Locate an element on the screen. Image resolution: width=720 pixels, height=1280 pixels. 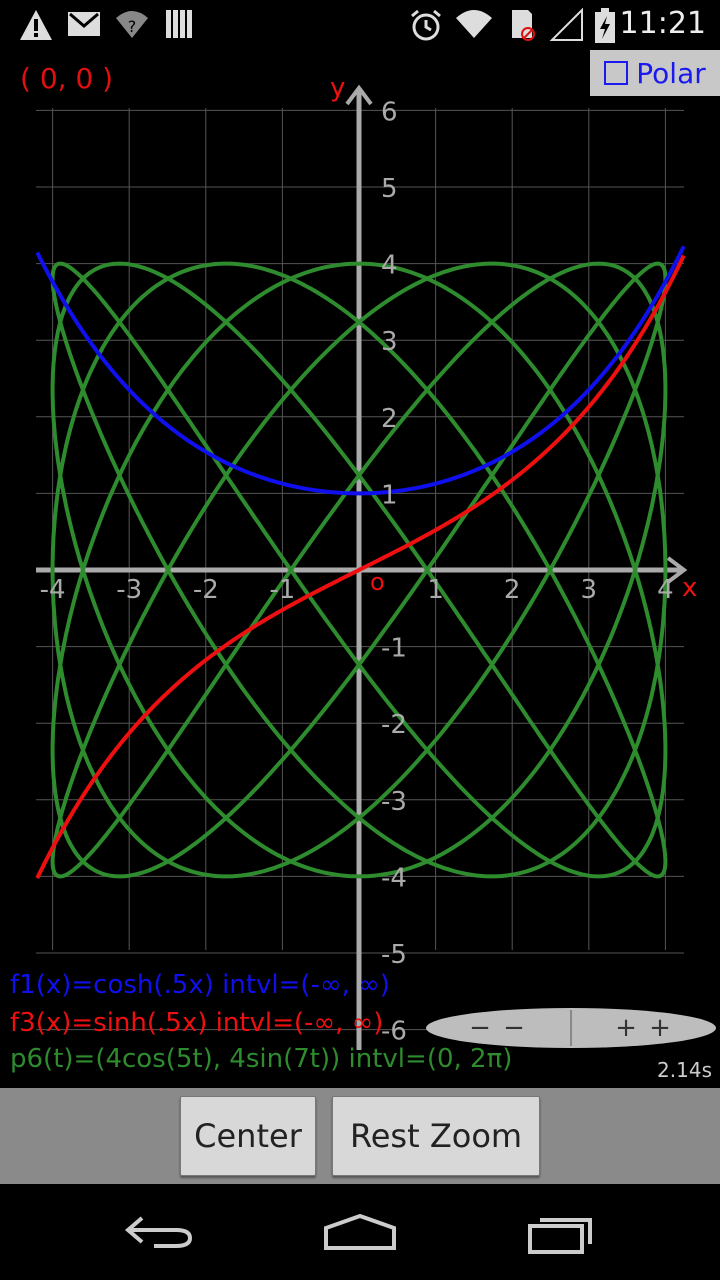
alarm-icon is located at coordinates (426, 25).